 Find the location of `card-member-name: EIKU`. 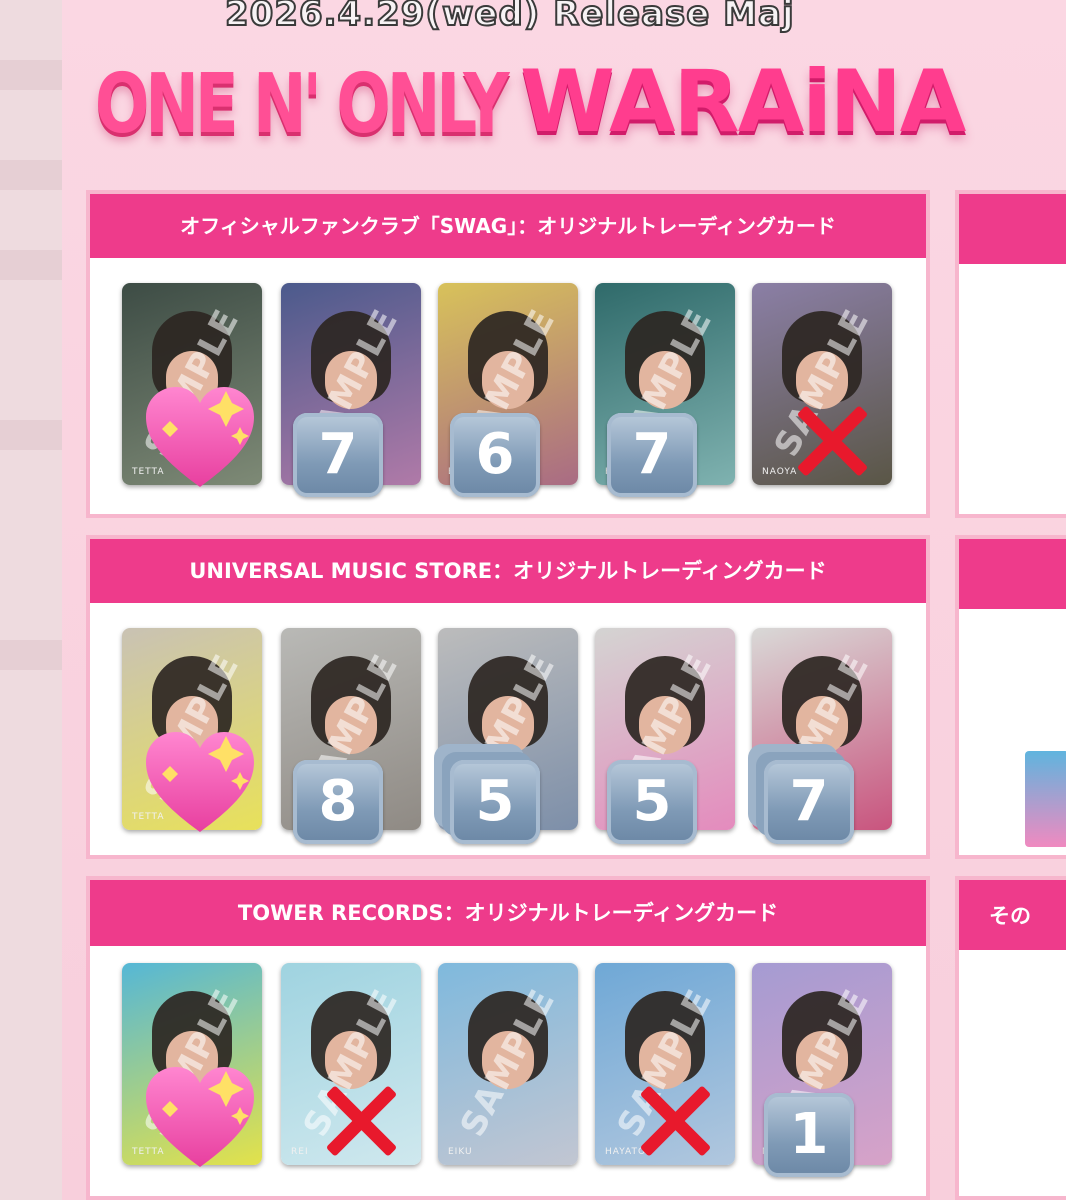

card-member-name: EIKU is located at coordinates (460, 1152).